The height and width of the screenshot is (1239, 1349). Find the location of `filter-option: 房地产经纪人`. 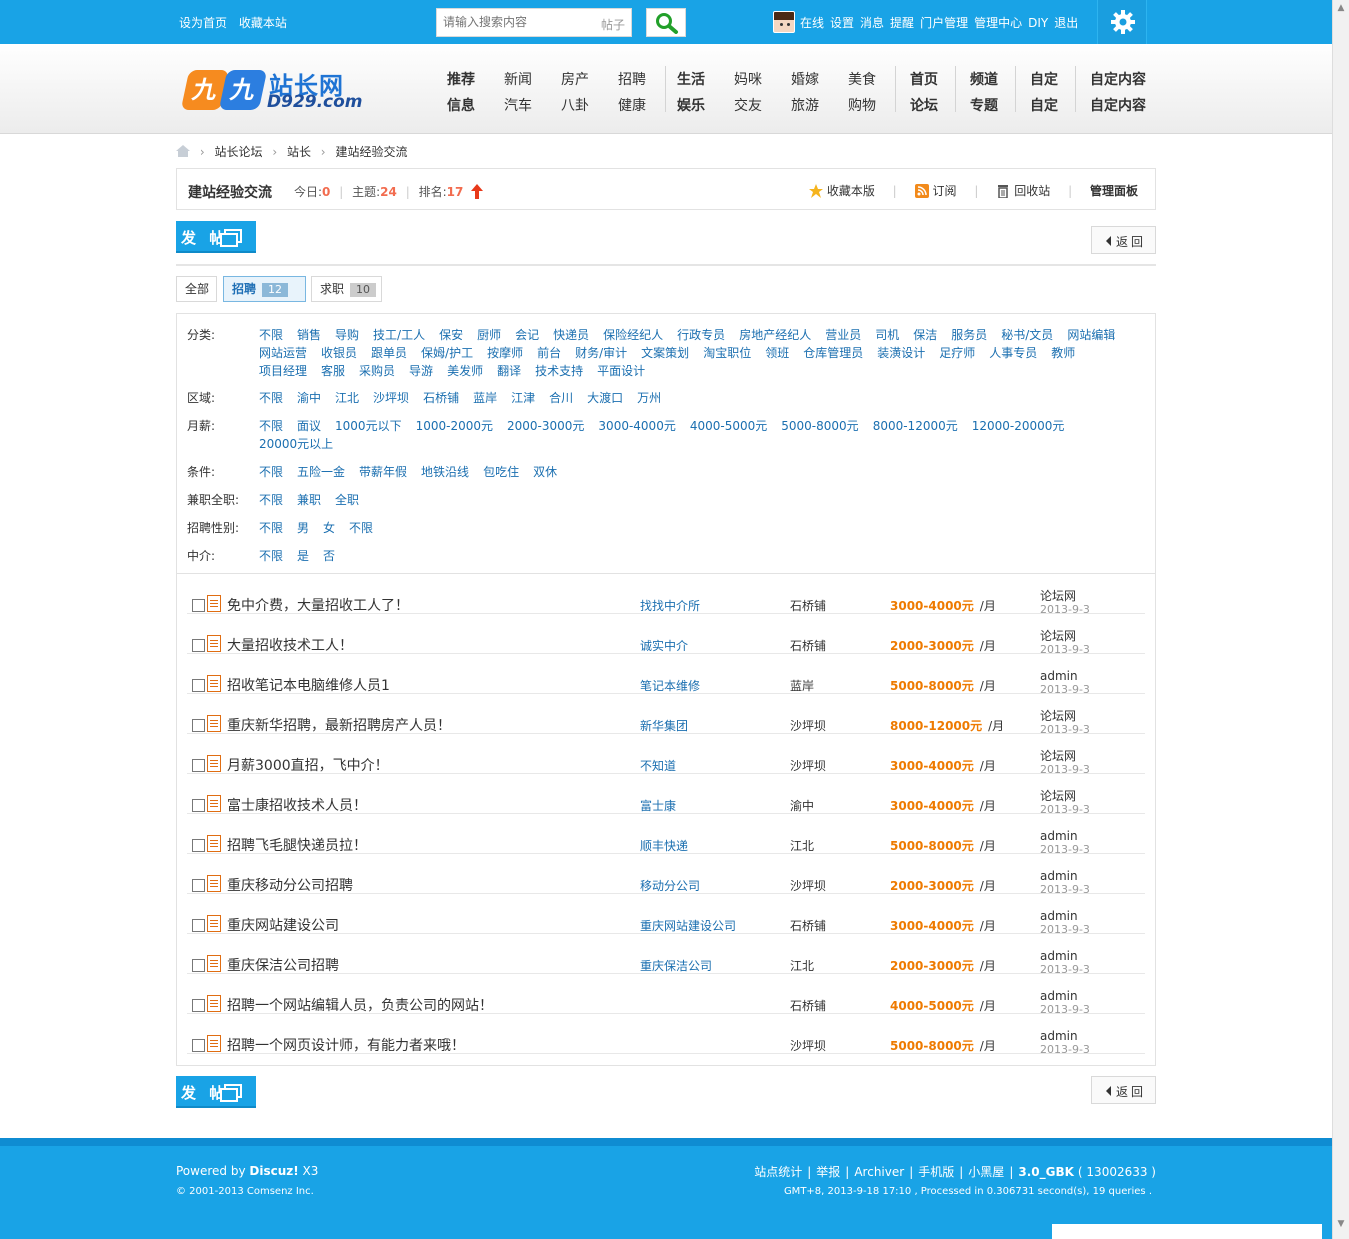

filter-option: 房地产经纪人 is located at coordinates (775, 335).